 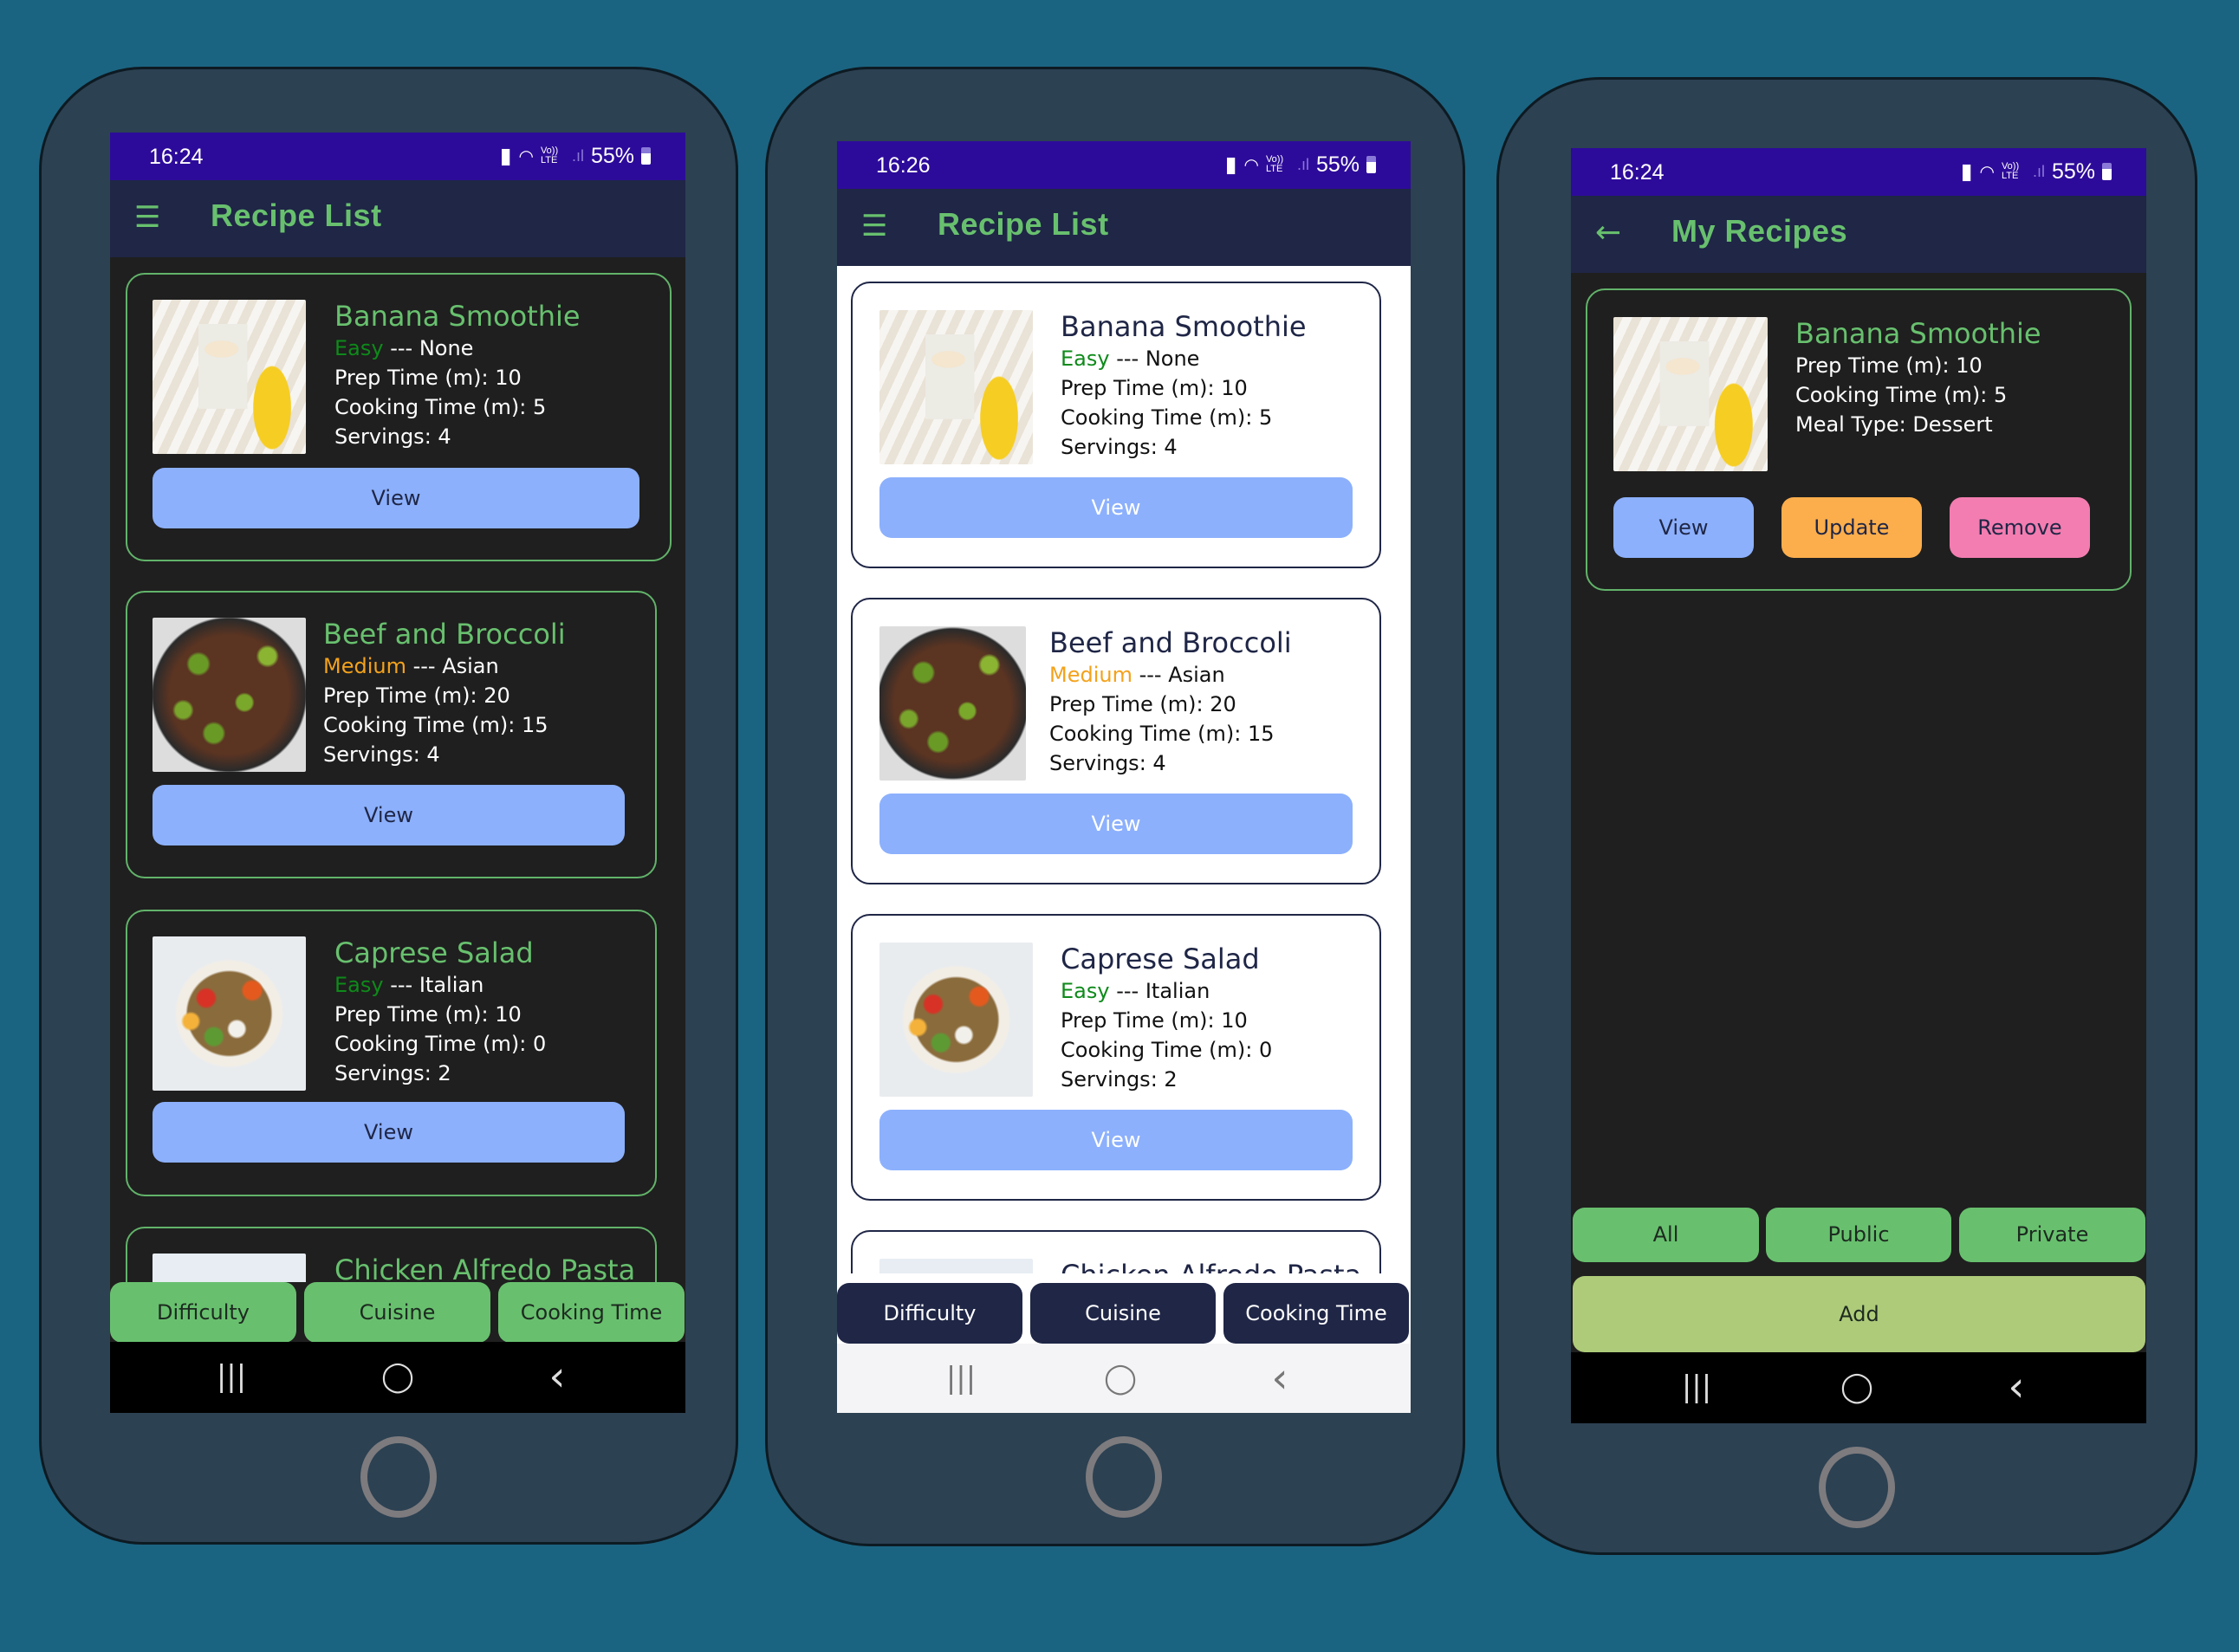 What do you see at coordinates (2052, 1235) in the screenshot?
I see `filter-private-button: Private` at bounding box center [2052, 1235].